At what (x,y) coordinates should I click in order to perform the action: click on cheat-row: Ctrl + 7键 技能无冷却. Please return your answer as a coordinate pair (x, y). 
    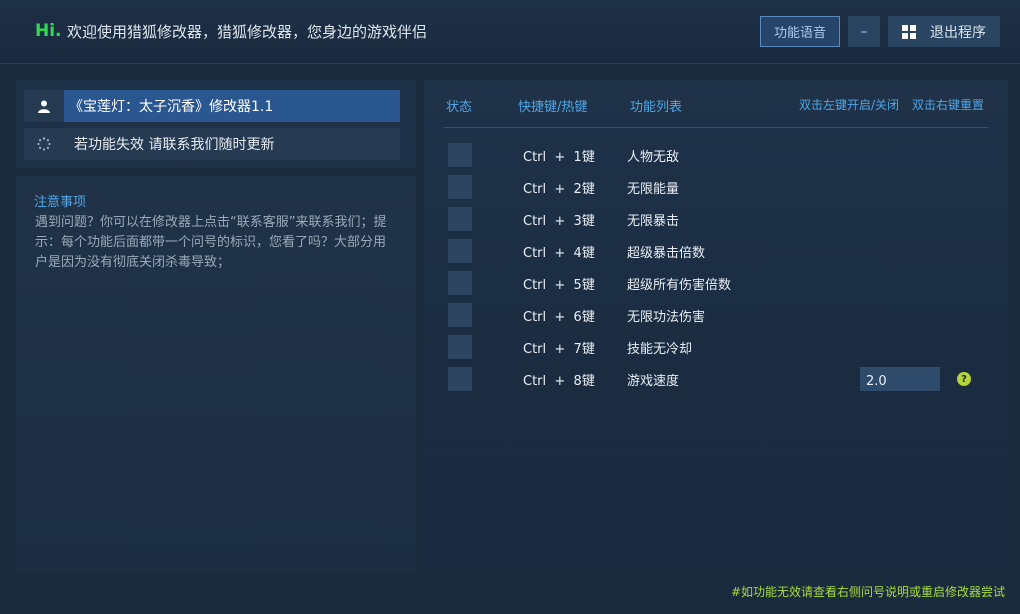
    Looking at the image, I should click on (718, 347).